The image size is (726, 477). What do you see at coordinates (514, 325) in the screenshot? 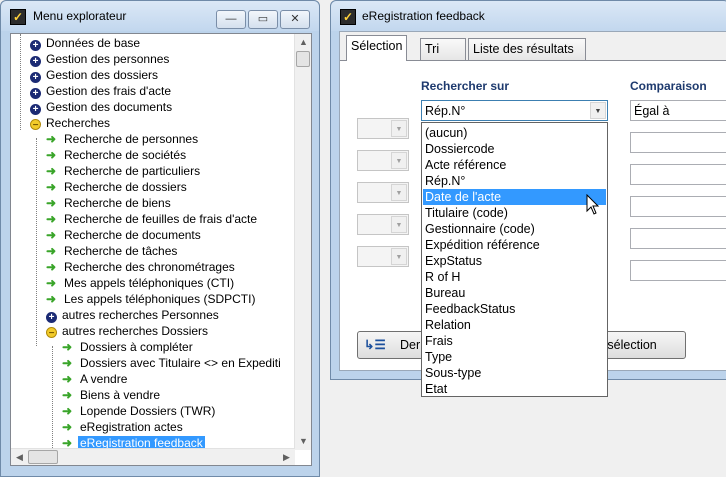
I see `dropdown-option: Relation` at bounding box center [514, 325].